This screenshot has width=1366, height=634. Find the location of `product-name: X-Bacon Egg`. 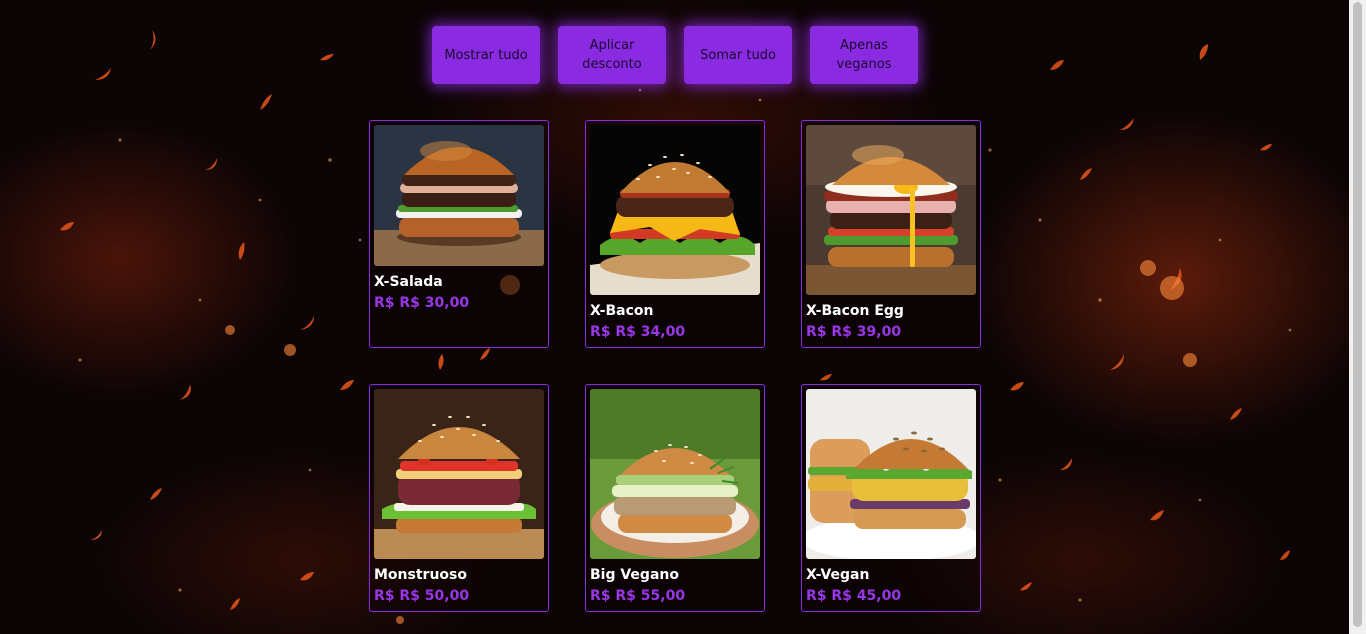

product-name: X-Bacon Egg is located at coordinates (855, 311).